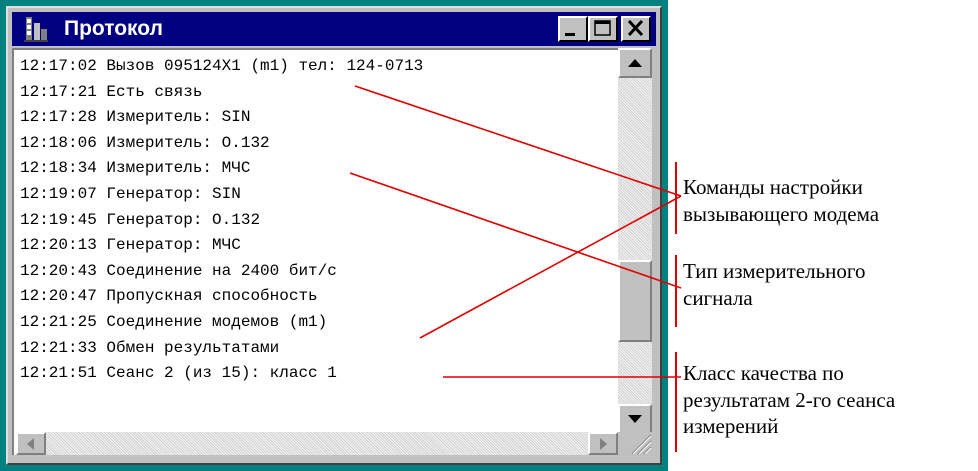  Describe the element at coordinates (113, 28) in the screenshot. I see `window-title: Протокол` at that location.